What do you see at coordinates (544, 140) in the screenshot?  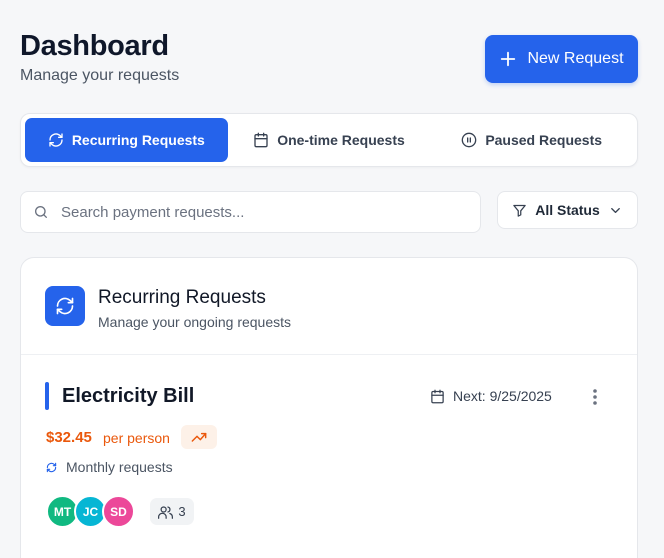 I see `tab-label: Paused Requests` at bounding box center [544, 140].